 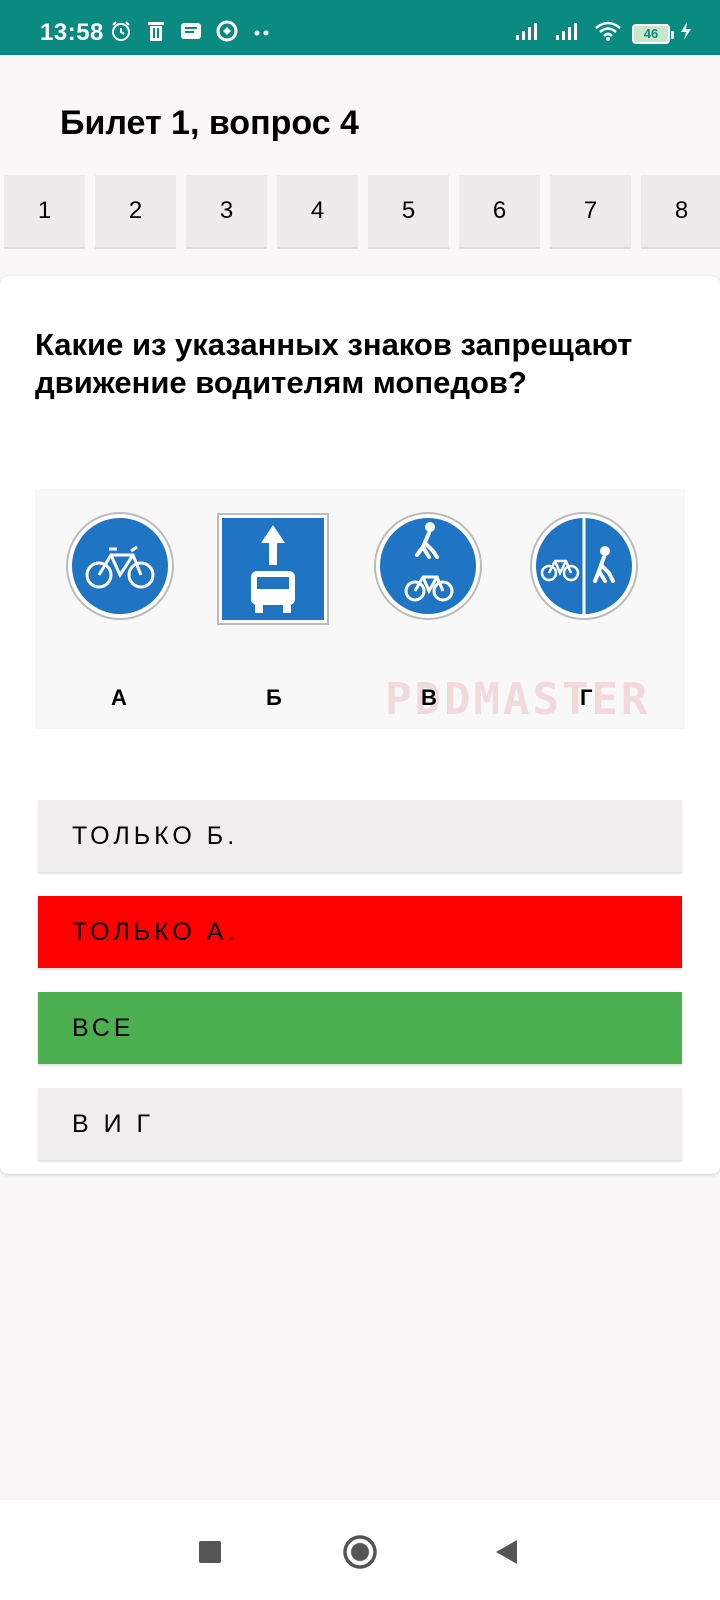 What do you see at coordinates (608, 33) in the screenshot?
I see `wifi-icon` at bounding box center [608, 33].